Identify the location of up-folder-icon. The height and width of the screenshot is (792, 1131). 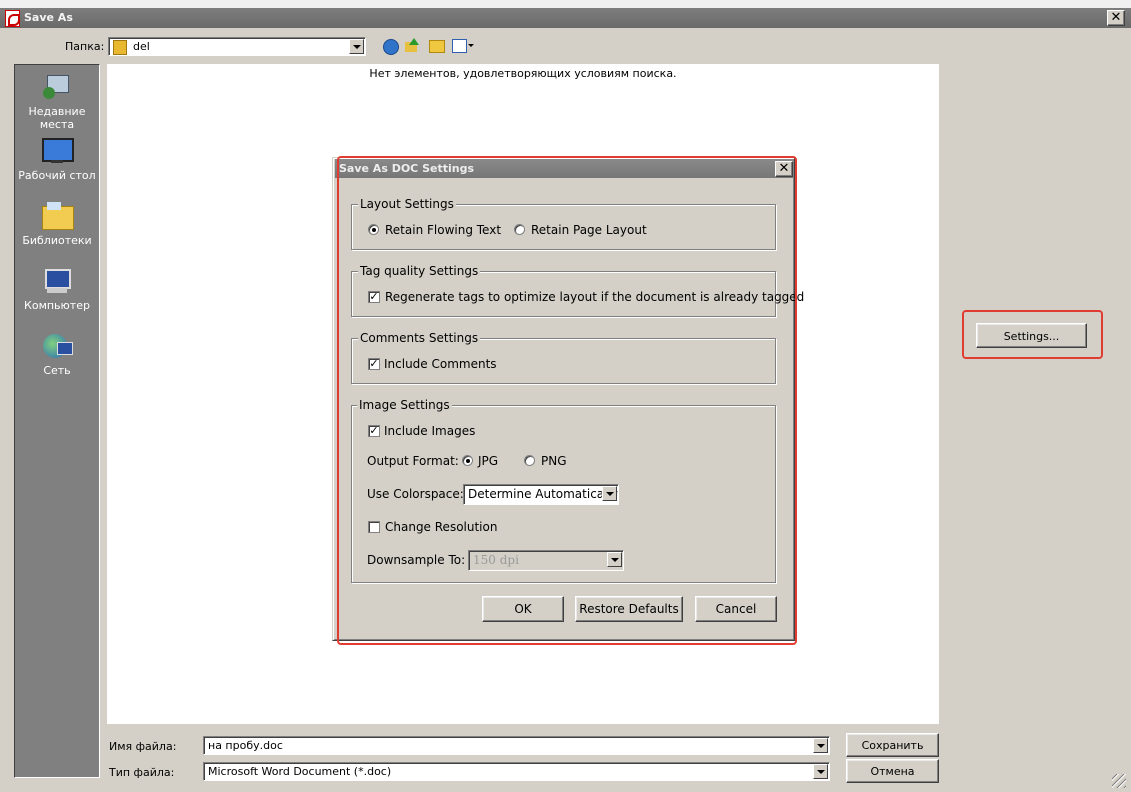
(412, 46).